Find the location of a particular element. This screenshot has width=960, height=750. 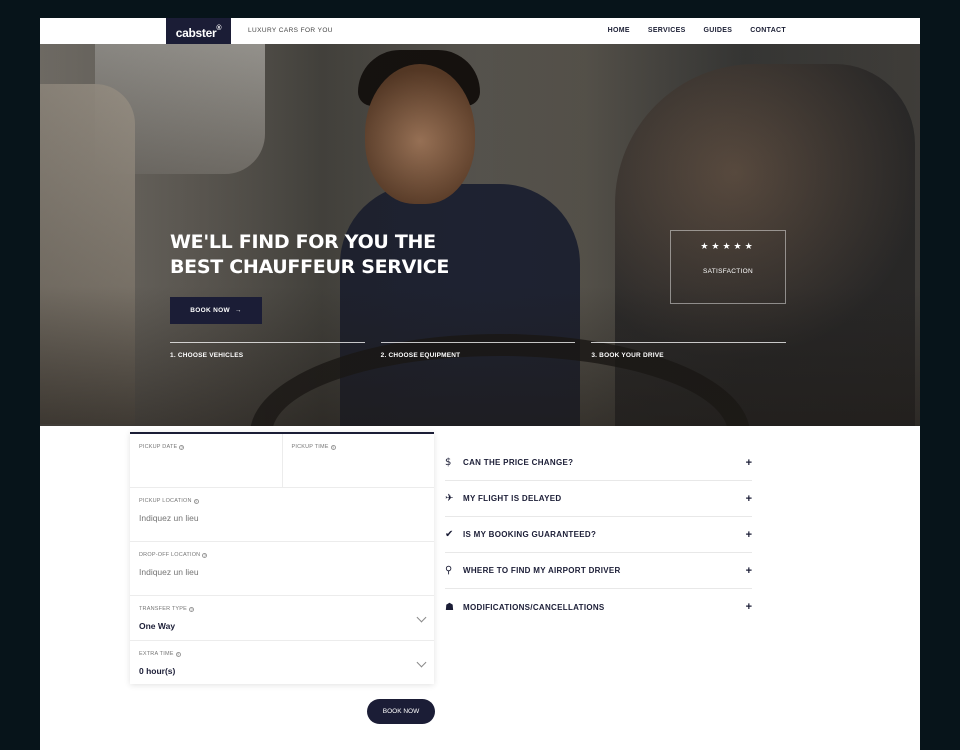

hero-title-line1: WE'LL FIND FOR YOU THE is located at coordinates (303, 242).